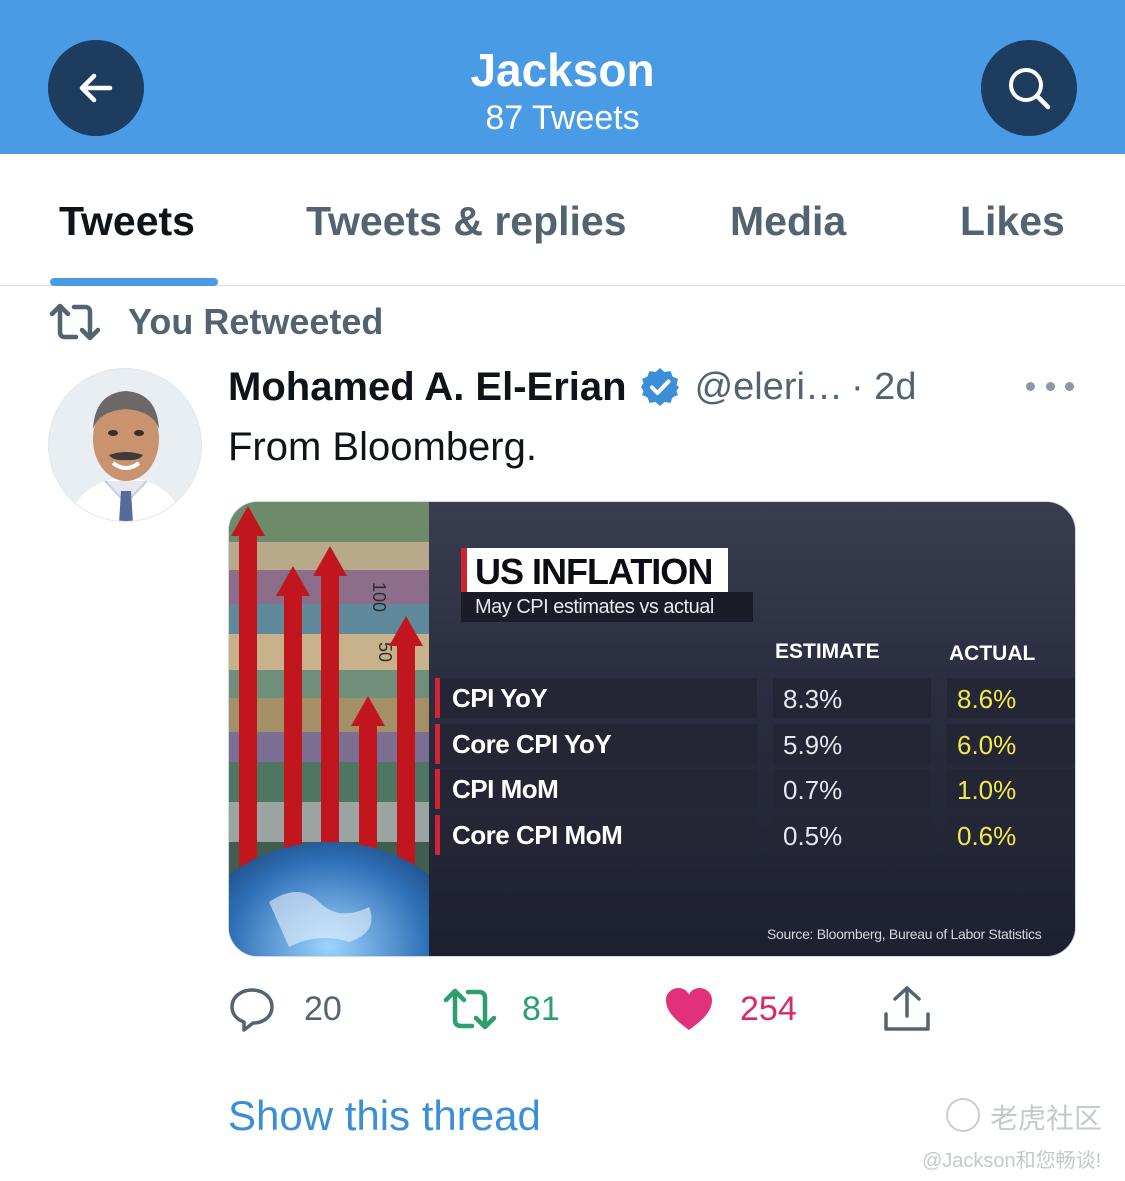 The height and width of the screenshot is (1181, 1125). I want to click on more-options-button, so click(1050, 386).